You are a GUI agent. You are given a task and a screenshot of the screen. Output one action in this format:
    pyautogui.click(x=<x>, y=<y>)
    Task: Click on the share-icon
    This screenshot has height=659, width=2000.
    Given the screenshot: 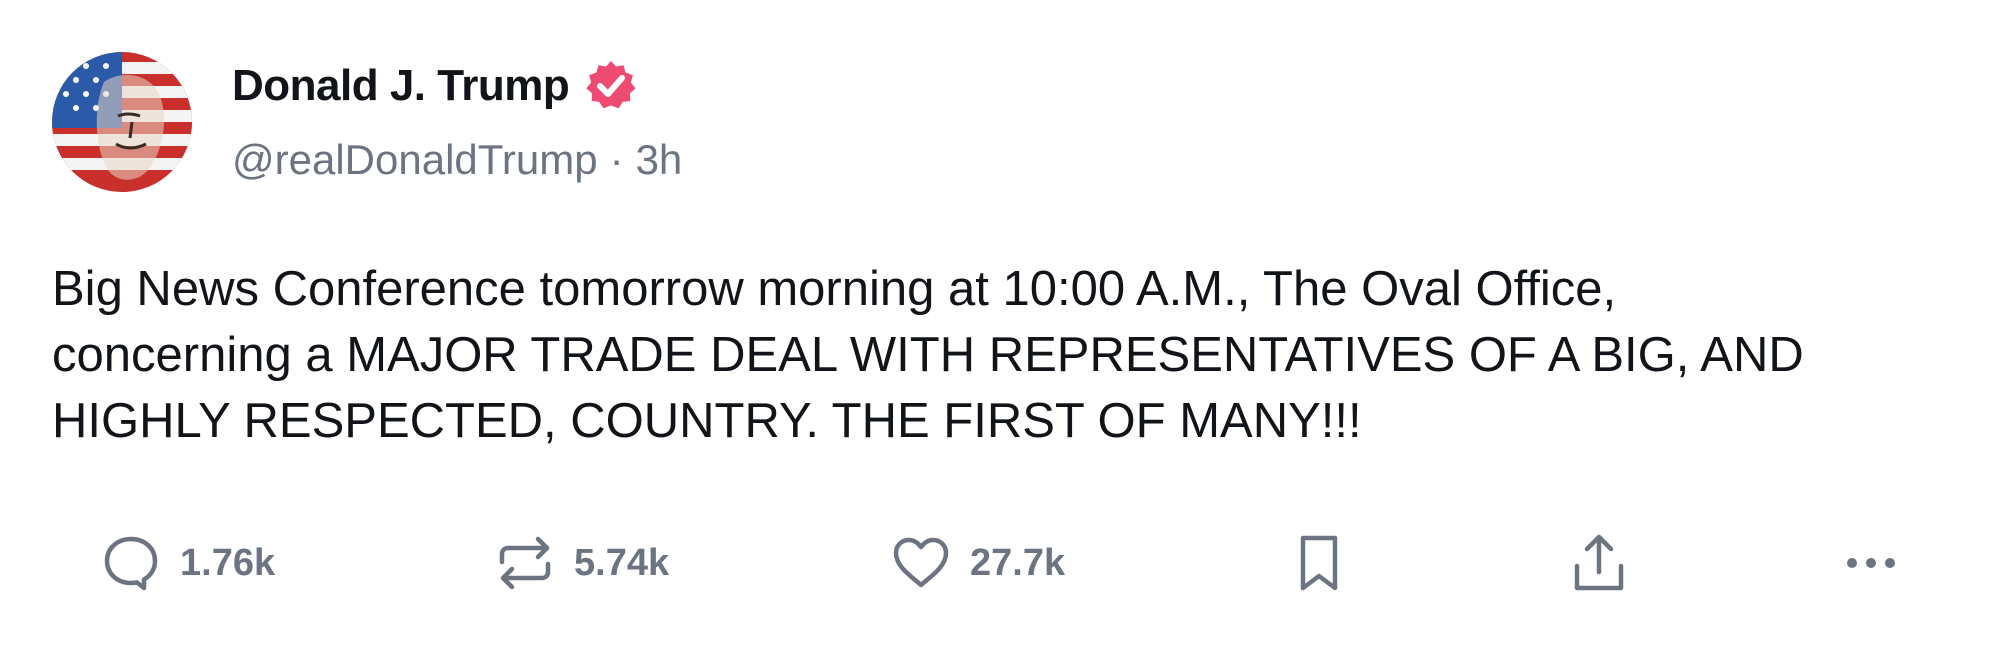 What is the action you would take?
    pyautogui.click(x=1599, y=562)
    